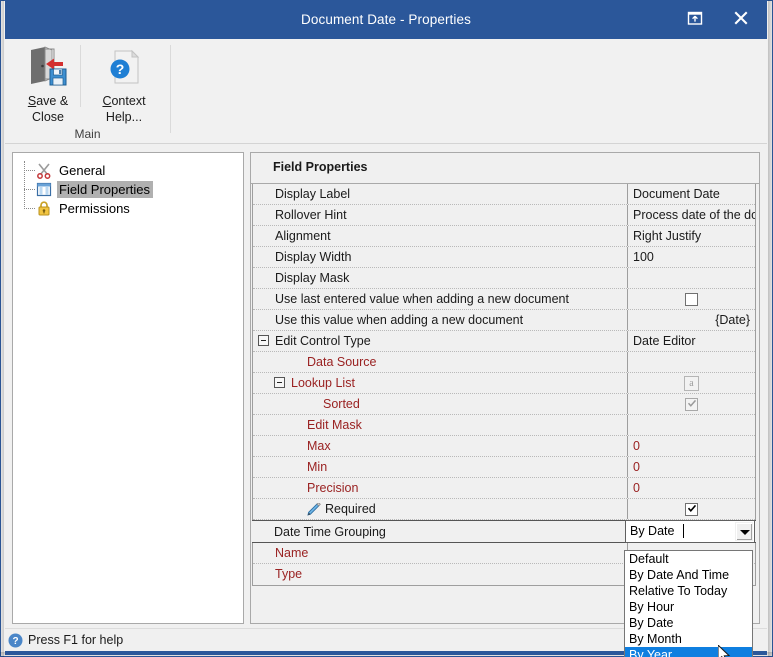 Image resolution: width=773 pixels, height=657 pixels. I want to click on table-row: Required, so click(504, 509).